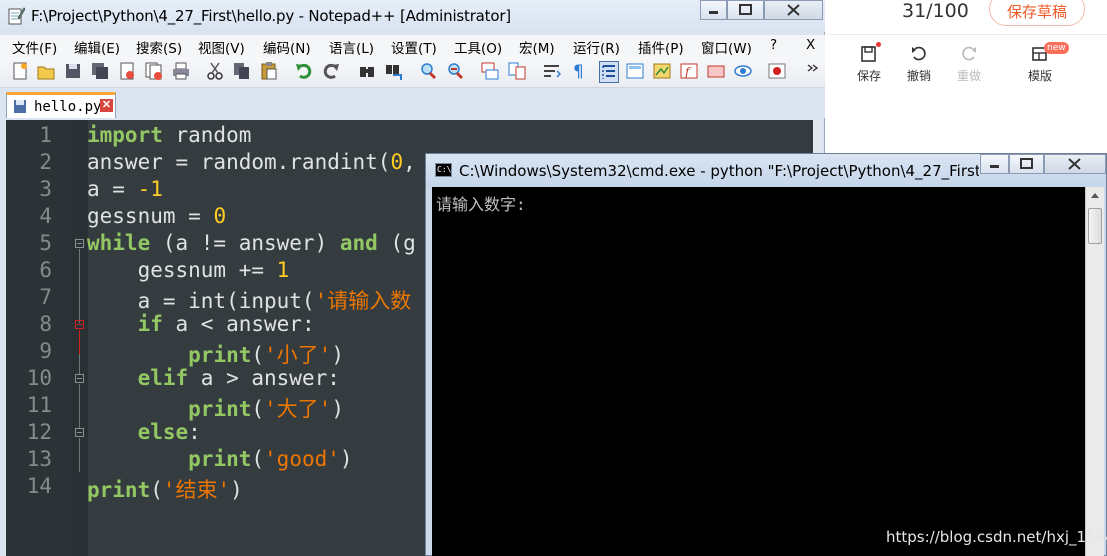 The height and width of the screenshot is (556, 1107). I want to click on tab-label: hello.py, so click(68, 107).